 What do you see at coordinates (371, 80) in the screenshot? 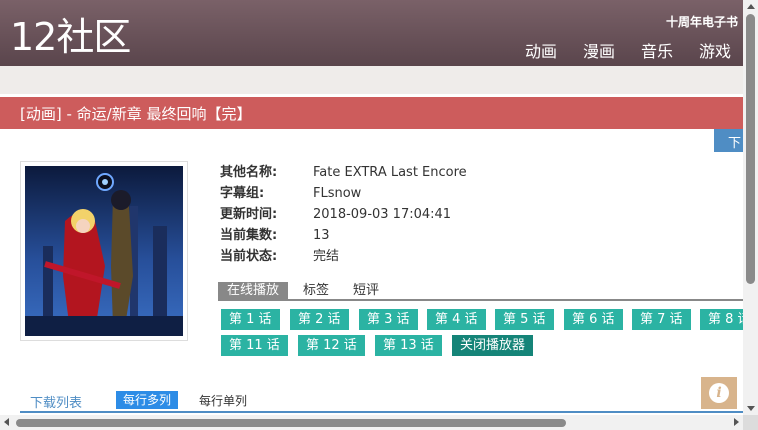
I see `banner-strip` at bounding box center [371, 80].